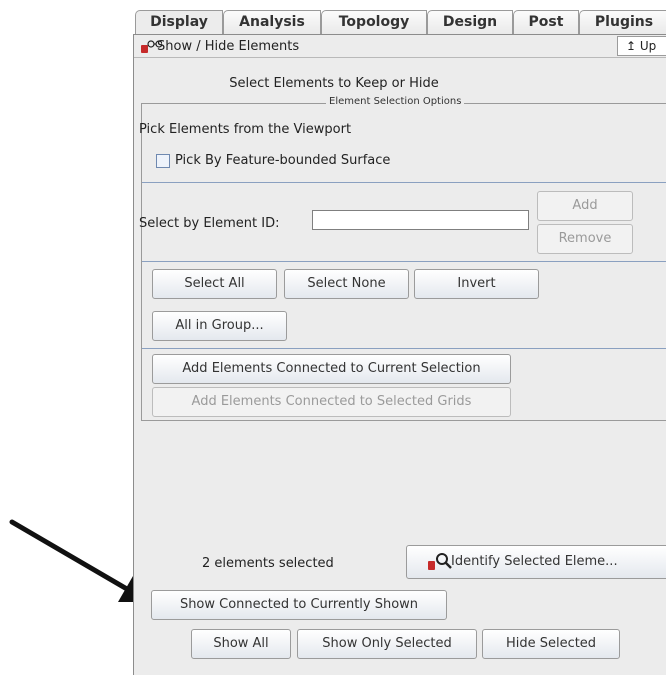 The height and width of the screenshot is (675, 666). What do you see at coordinates (585, 206) in the screenshot?
I see `add-button: Add` at bounding box center [585, 206].